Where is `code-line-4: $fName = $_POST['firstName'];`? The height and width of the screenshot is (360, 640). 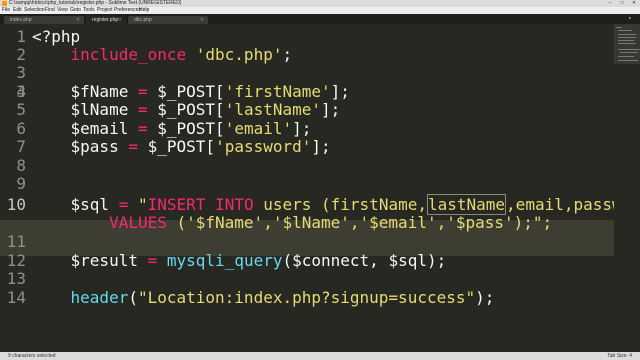 code-line-4: $fName = $_POST['firstName']; is located at coordinates (210, 91).